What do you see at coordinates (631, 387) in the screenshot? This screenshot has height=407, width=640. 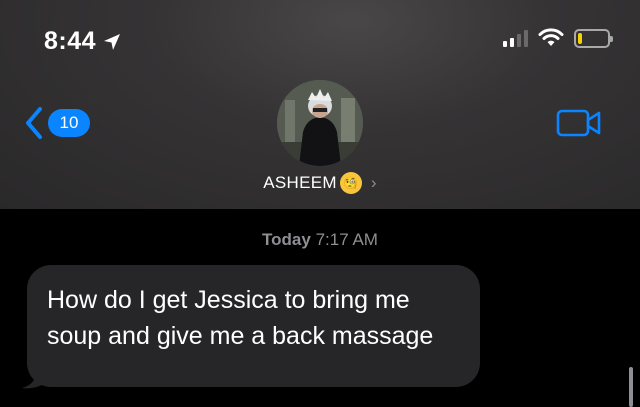 I see `scroll-indicator` at bounding box center [631, 387].